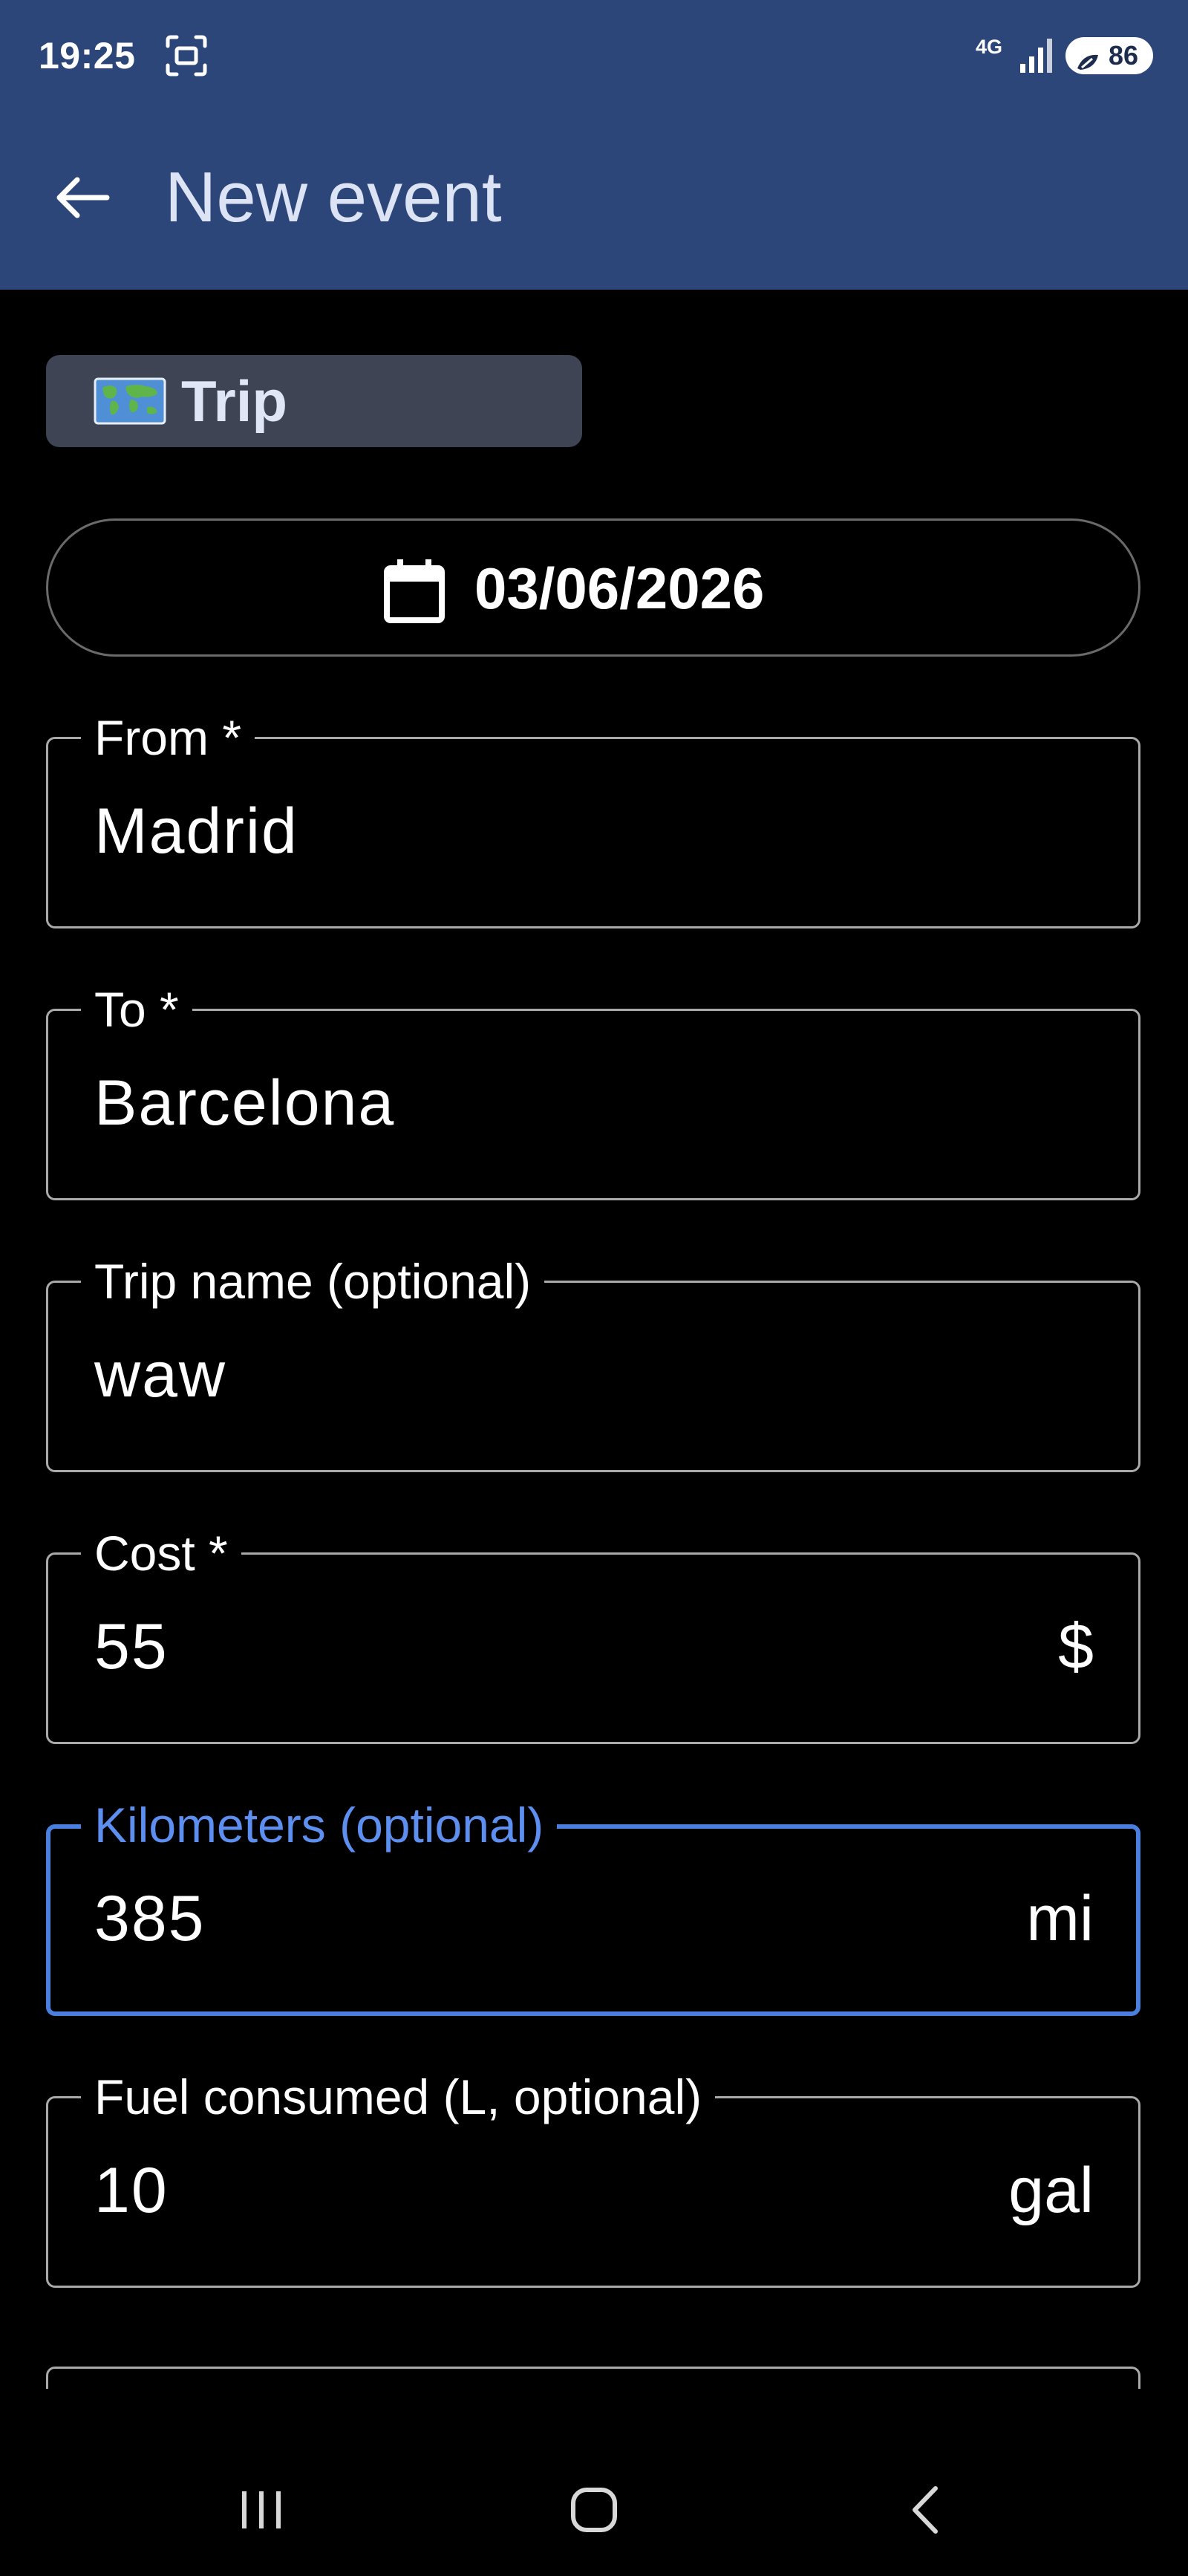  I want to click on trip-name-field-value: waw, so click(160, 1375).